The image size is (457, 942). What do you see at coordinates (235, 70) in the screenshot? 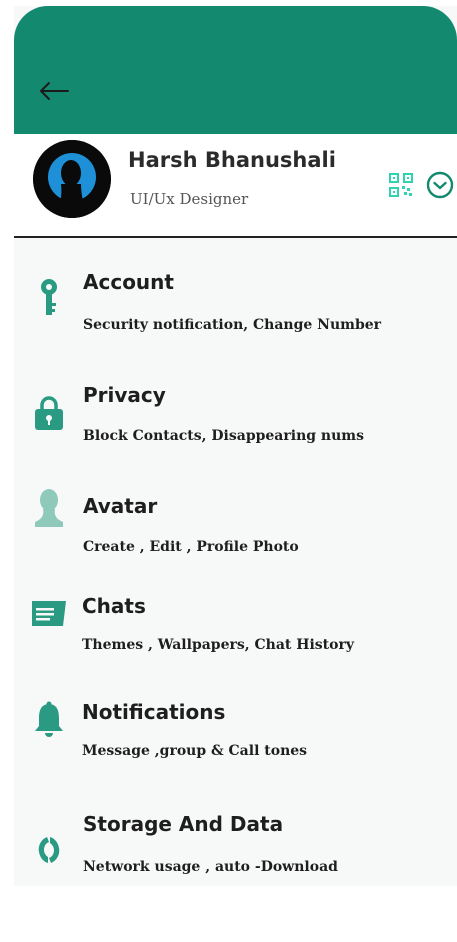
I see `app-header` at bounding box center [235, 70].